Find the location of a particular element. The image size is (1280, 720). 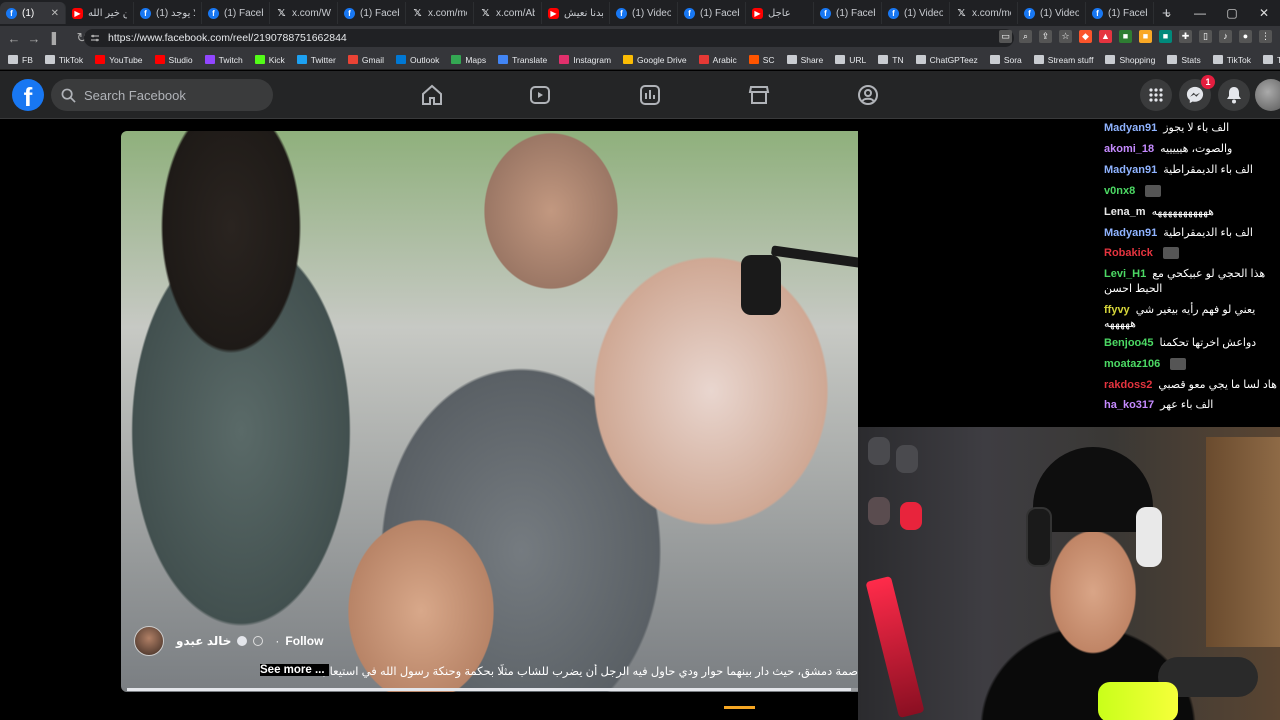

browser-tab: 𝕏x.com/Ab is located at coordinates (508, 13).